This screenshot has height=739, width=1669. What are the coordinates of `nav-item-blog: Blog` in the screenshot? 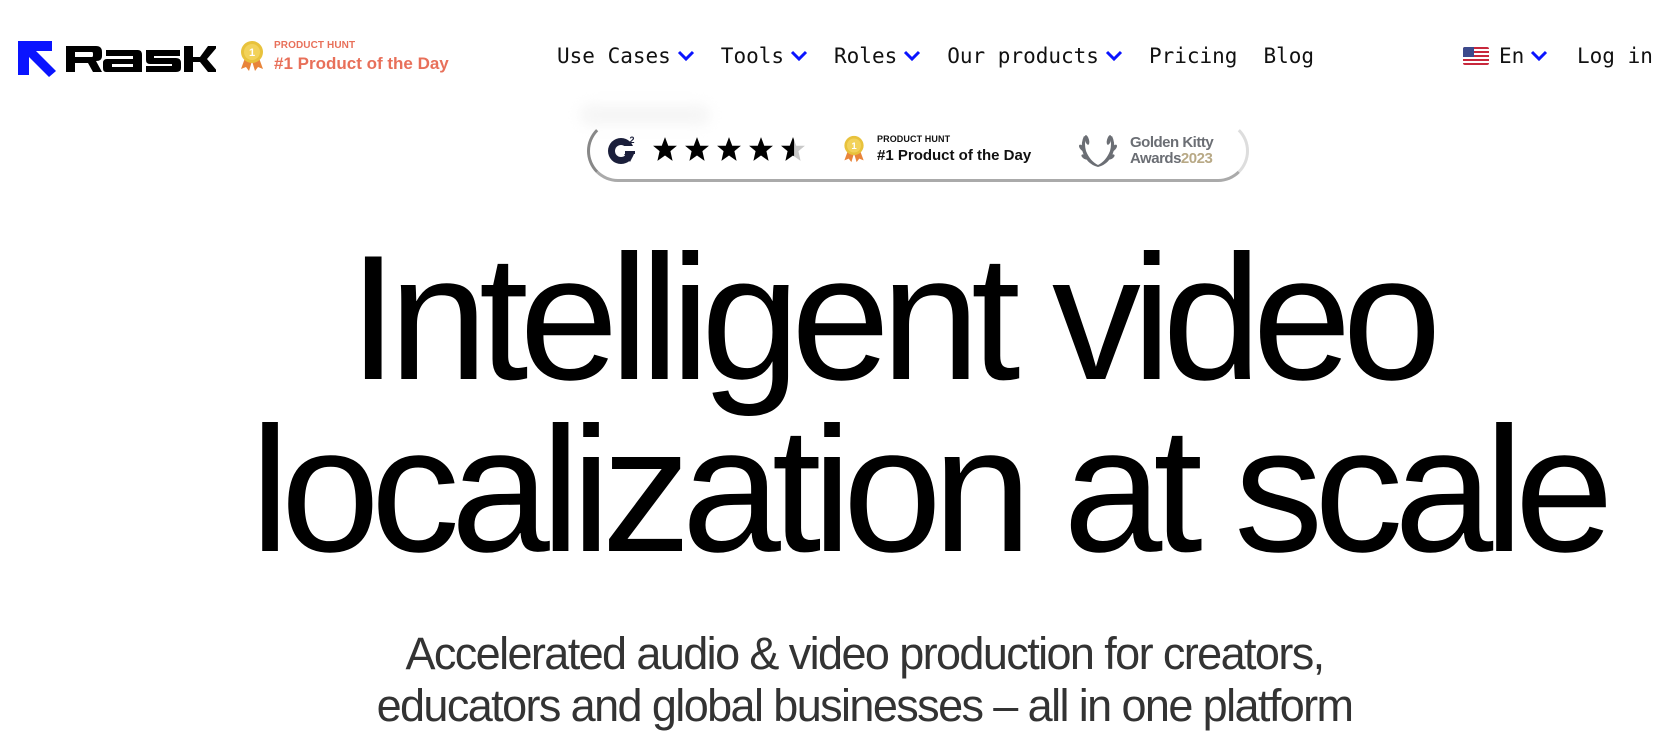 It's located at (1288, 56).